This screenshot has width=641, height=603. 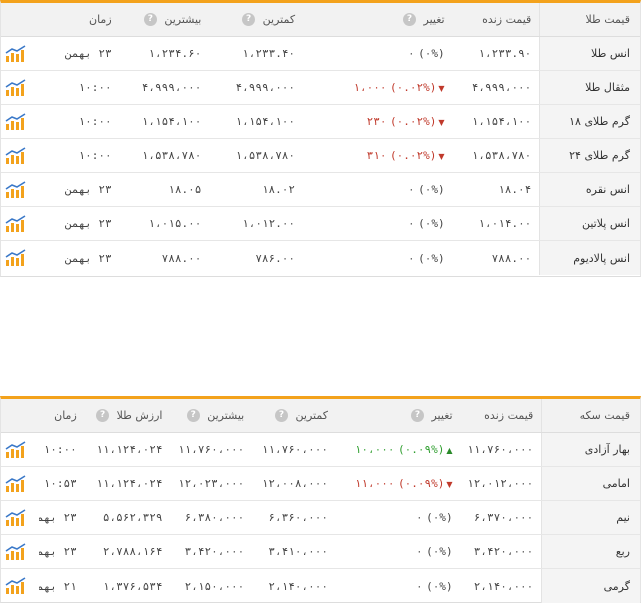 I want to click on live-price: ۱۲،۰۱۲،۰۰۰, so click(x=500, y=483).